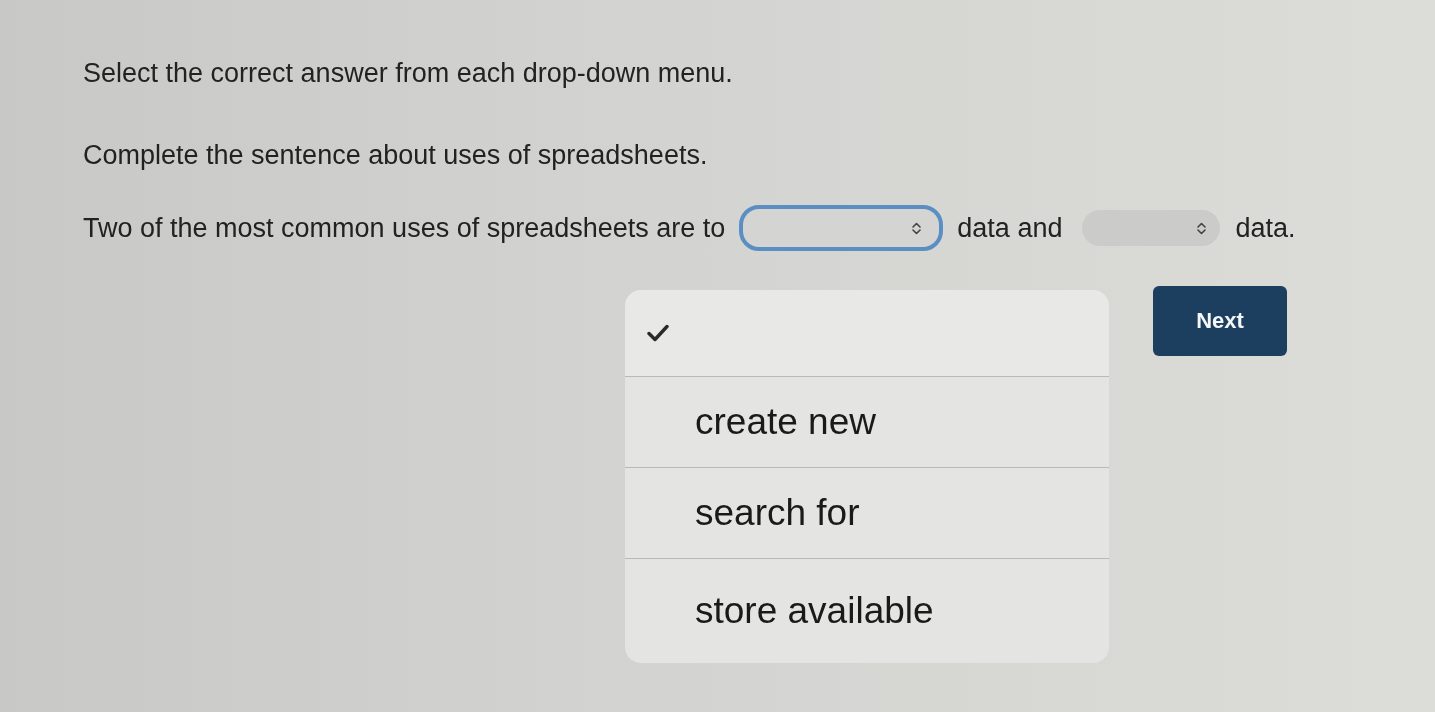  I want to click on menu-option: create new, so click(867, 421).